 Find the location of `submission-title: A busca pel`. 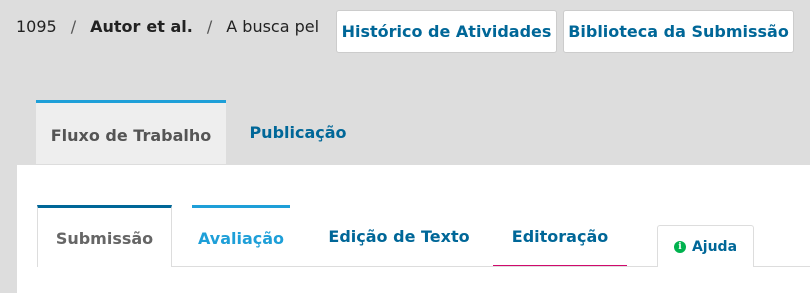

submission-title: A busca pel is located at coordinates (273, 26).